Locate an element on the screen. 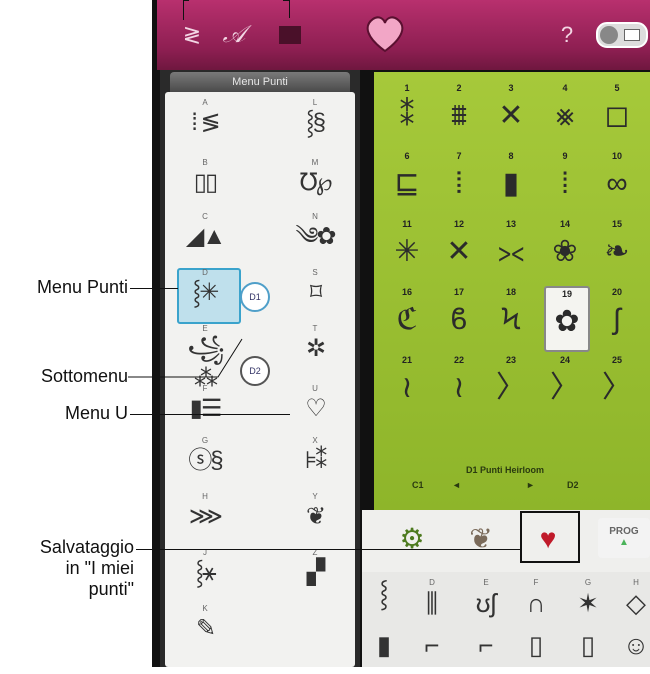  menu-item-n: N ༄✿ is located at coordinates (315, 234).